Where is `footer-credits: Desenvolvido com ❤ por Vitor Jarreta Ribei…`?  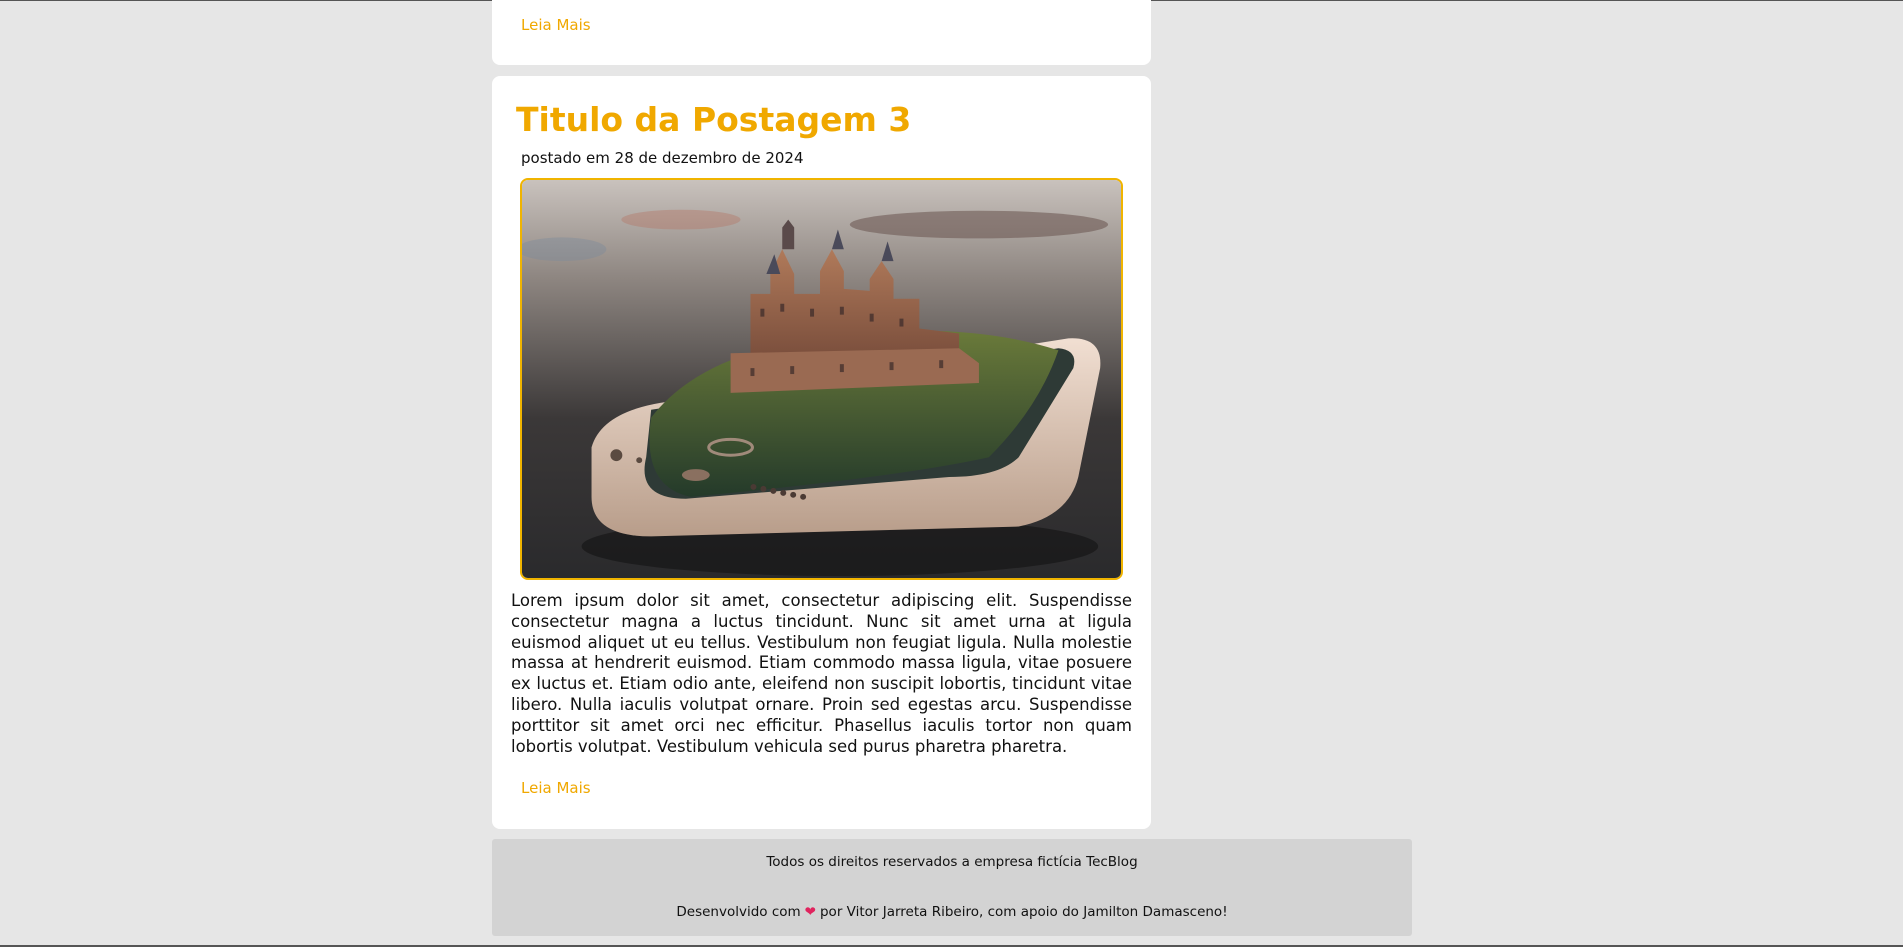
footer-credits: Desenvolvido com ❤ por Vitor Jarreta Ribei… is located at coordinates (952, 912).